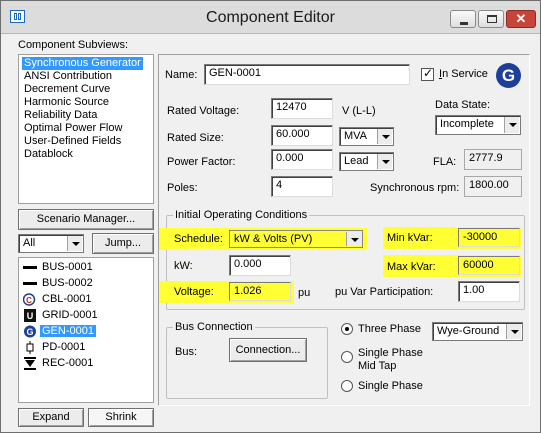 This screenshot has height=433, width=541. I want to click on pu-var-label: pu Var Participation:, so click(384, 292).